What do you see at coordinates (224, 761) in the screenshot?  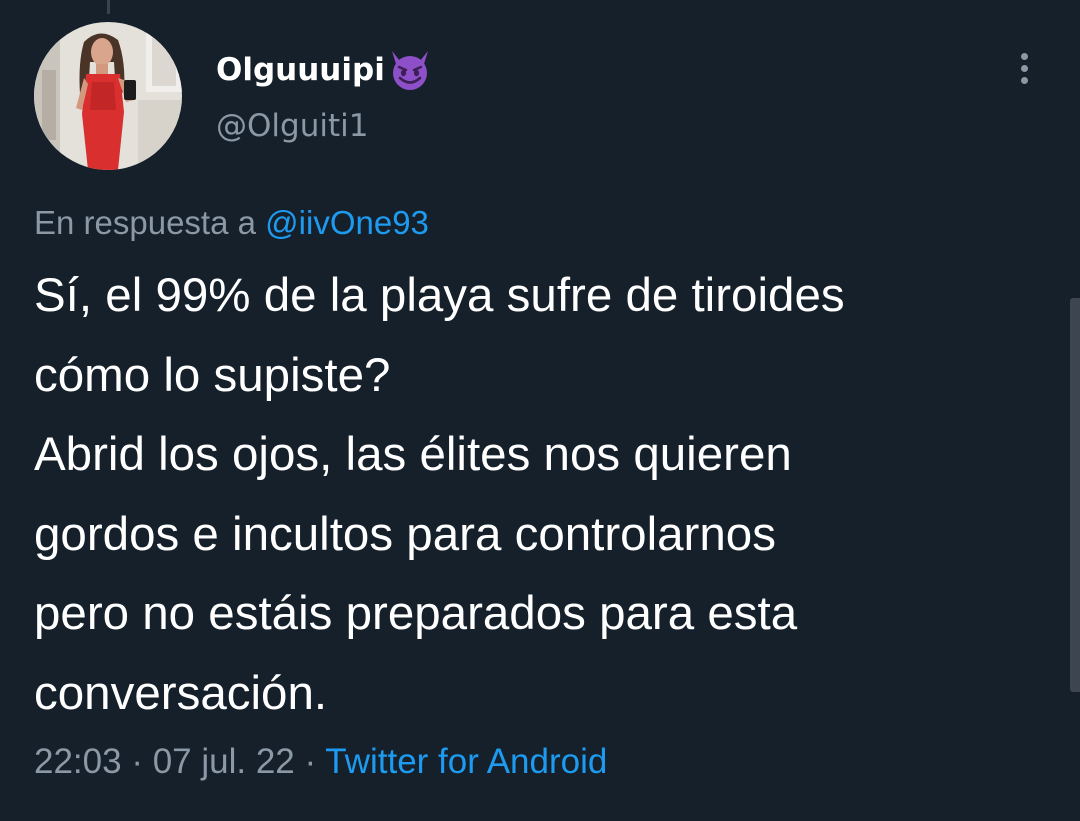 I see `tweet-date: 07 jul. 22` at bounding box center [224, 761].